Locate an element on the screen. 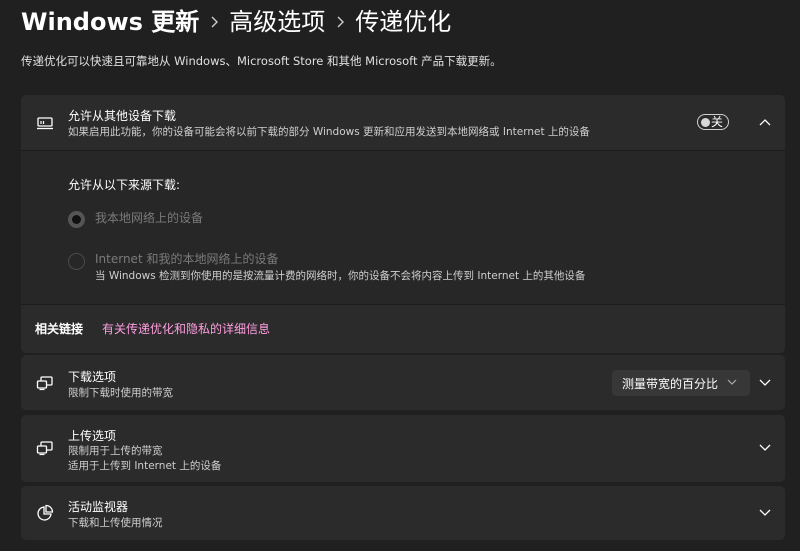 The width and height of the screenshot is (800, 551). chevron-down-icon is located at coordinates (732, 382).